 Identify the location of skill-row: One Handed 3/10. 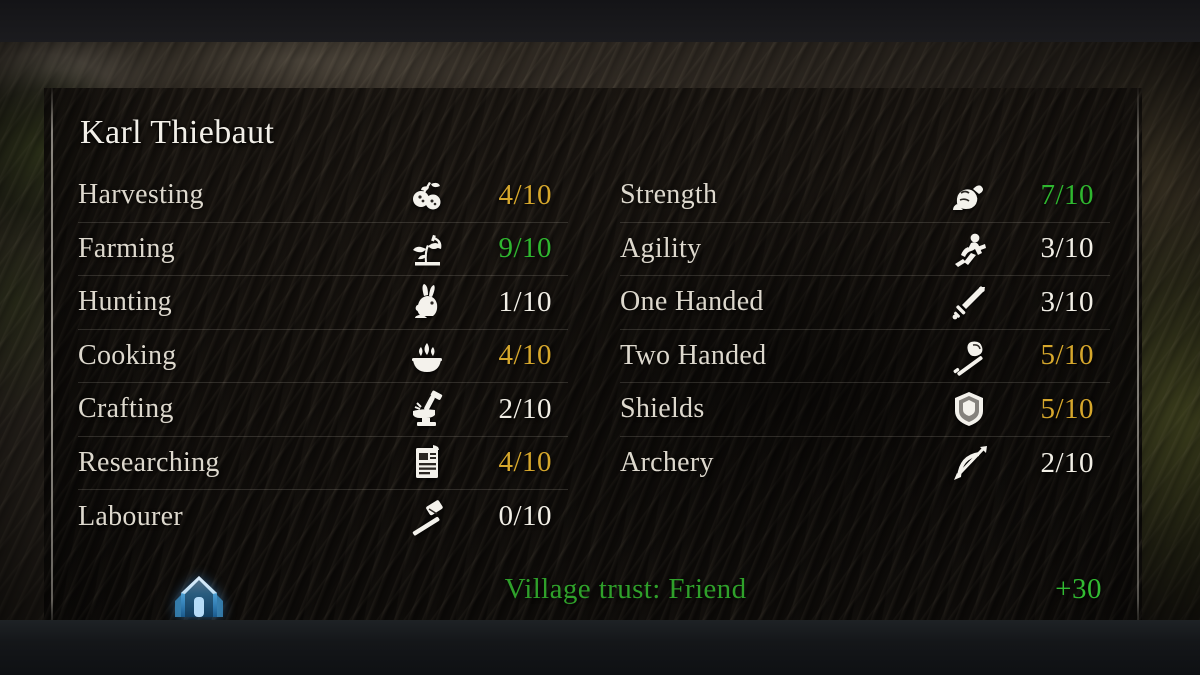
(865, 303).